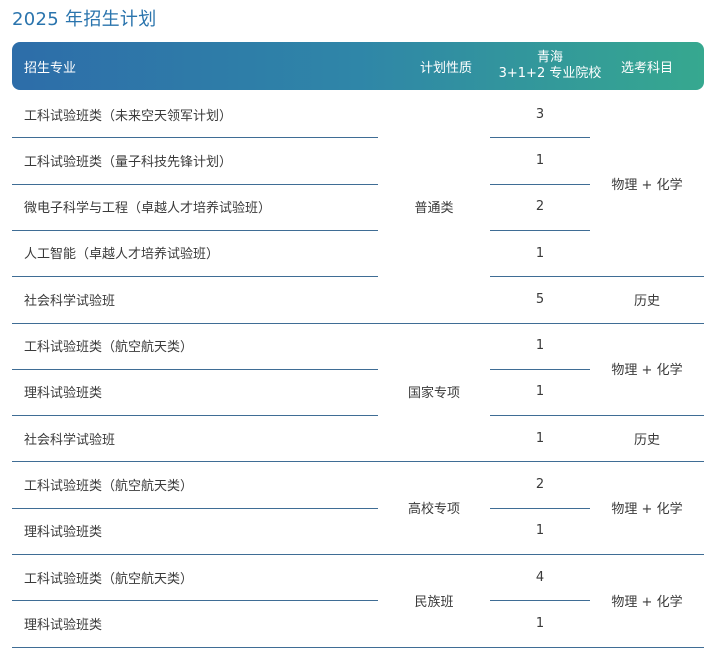 The image size is (717, 659). What do you see at coordinates (434, 209) in the screenshot?
I see `plan-nature: 普通类` at bounding box center [434, 209].